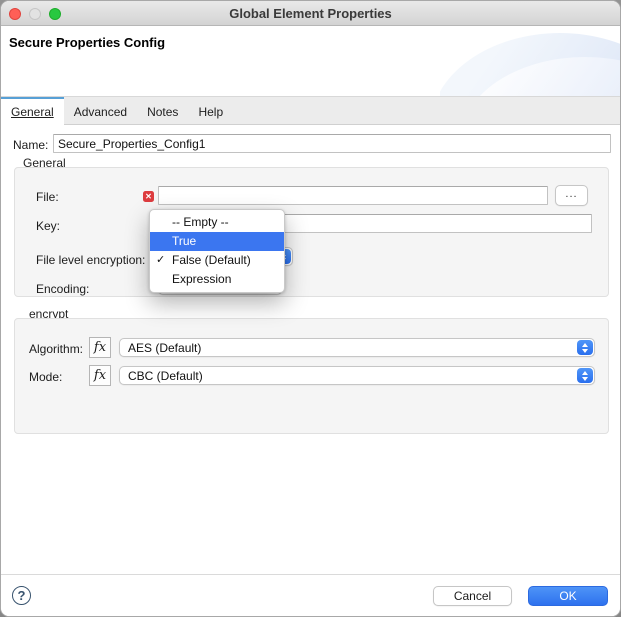 This screenshot has height=617, width=621. Describe the element at coordinates (357, 375) in the screenshot. I see `mode-select: CBC (Default)` at that location.